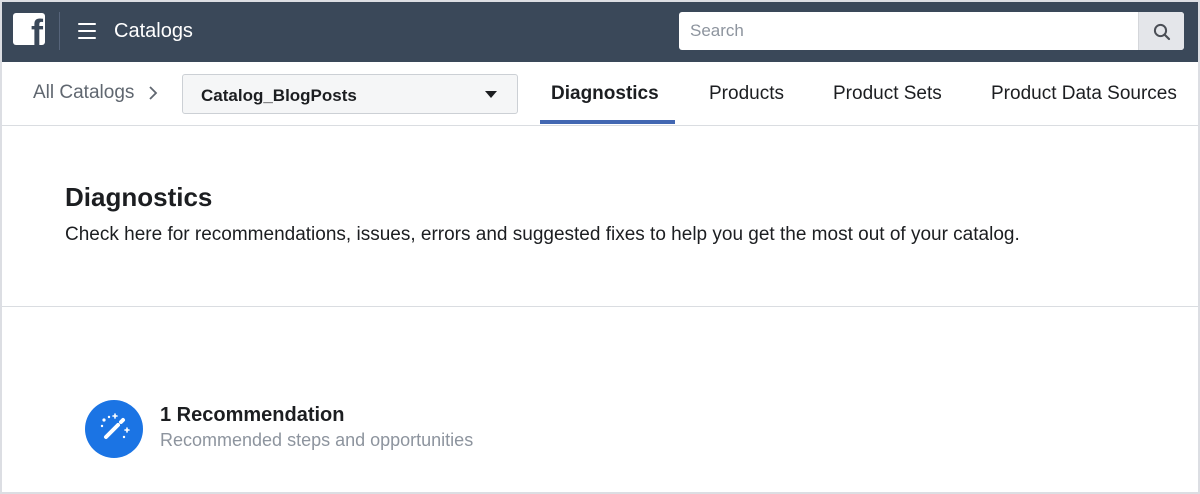  I want to click on magic-wand-icon, so click(114, 429).